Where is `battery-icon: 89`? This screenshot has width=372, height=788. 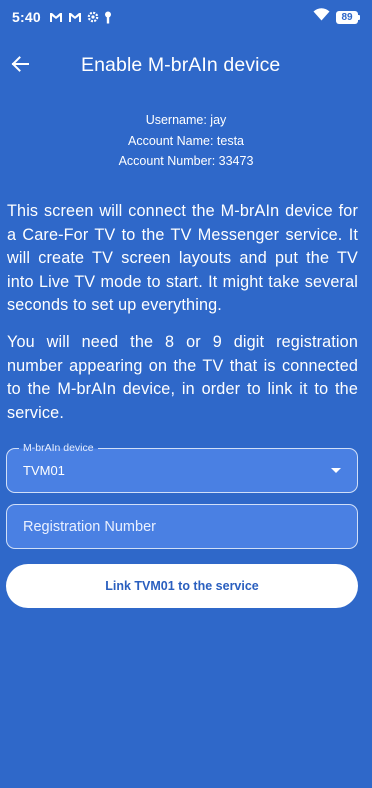 battery-icon: 89 is located at coordinates (348, 17).